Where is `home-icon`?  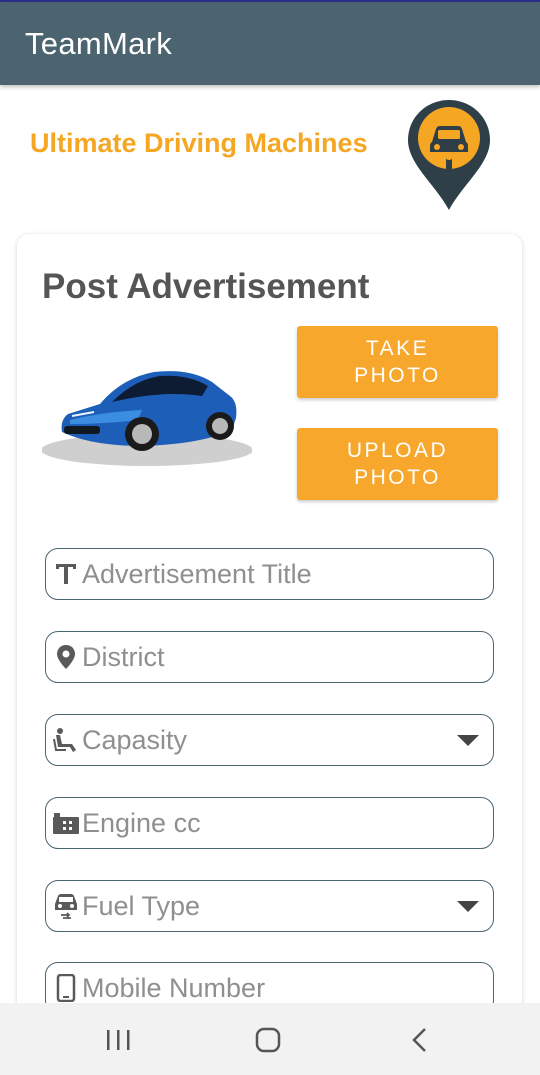 home-icon is located at coordinates (268, 1040).